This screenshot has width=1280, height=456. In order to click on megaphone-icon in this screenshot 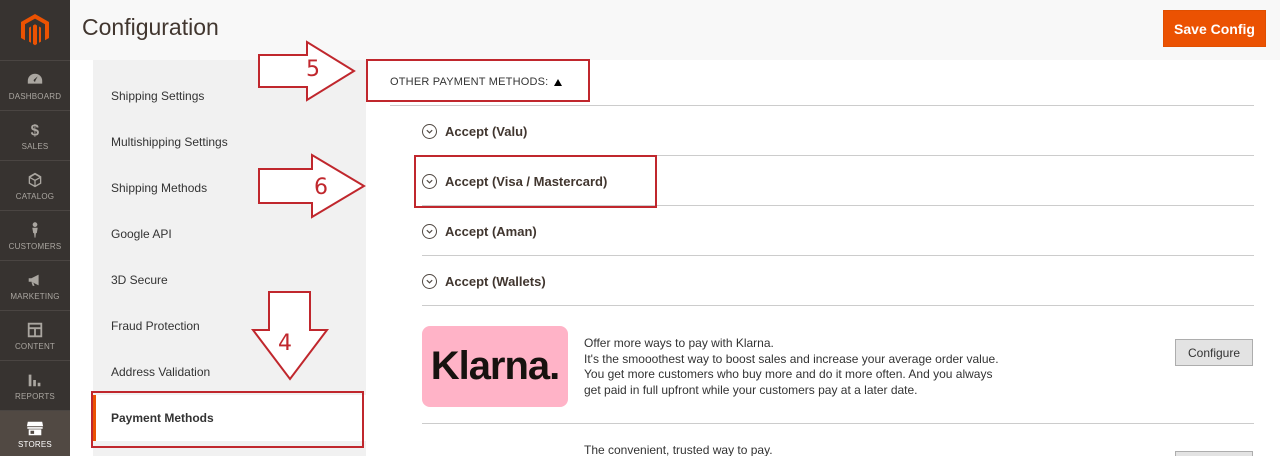, I will do `click(33, 280)`.